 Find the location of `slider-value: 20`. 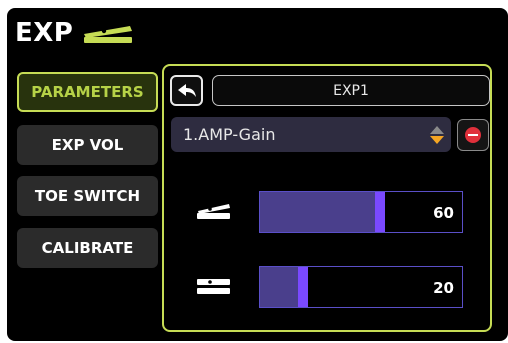

slider-value: 20 is located at coordinates (443, 288).